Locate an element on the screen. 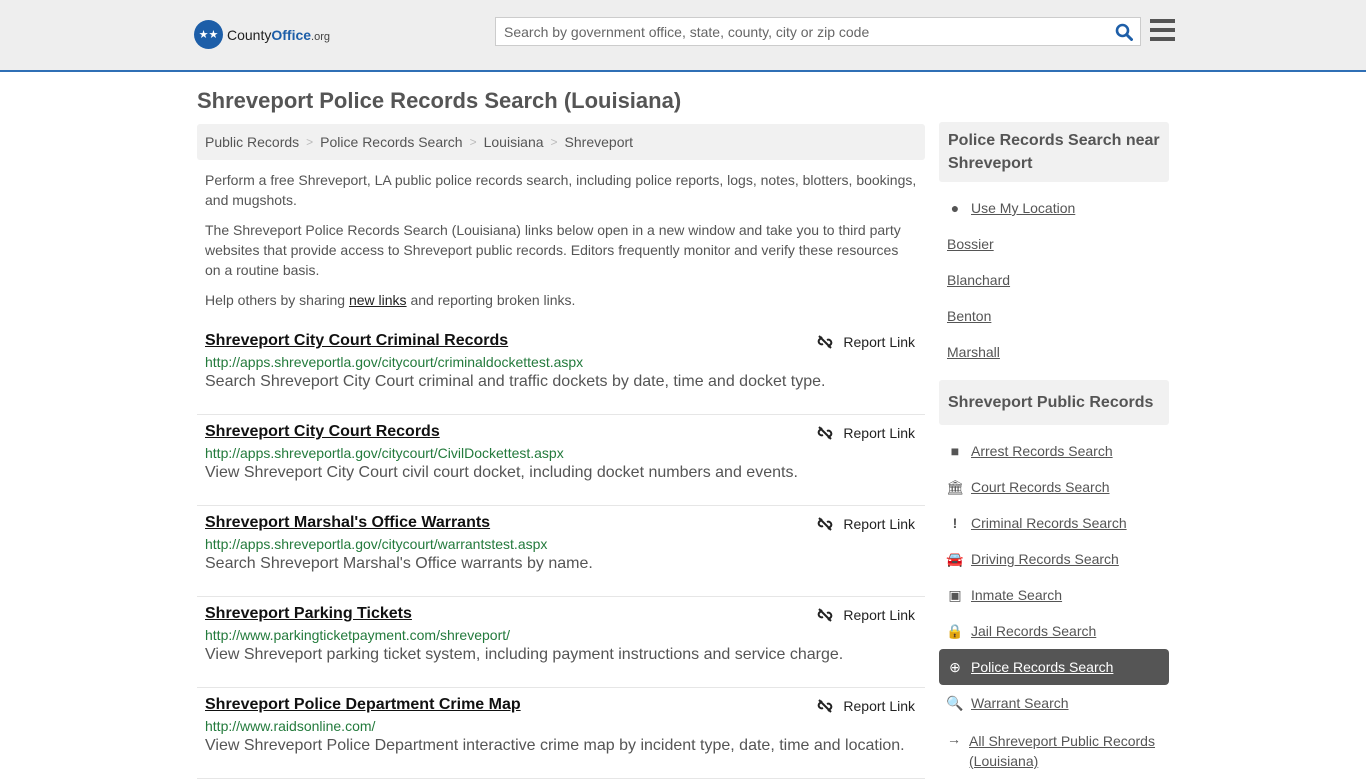  sidebar-item-police: ⊕ Police Records Search is located at coordinates (1054, 667).